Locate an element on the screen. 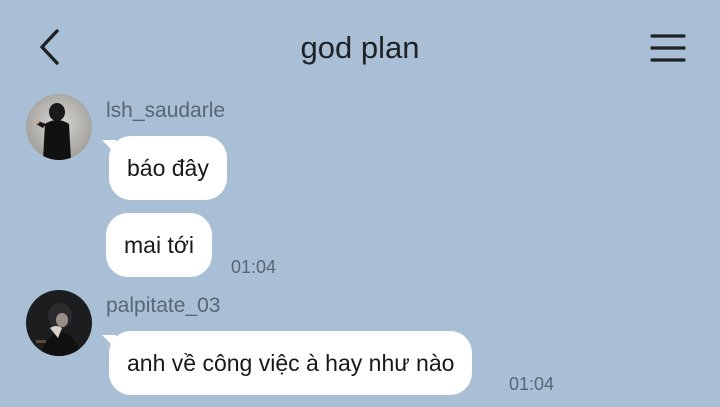  menu-button is located at coordinates (668, 48).